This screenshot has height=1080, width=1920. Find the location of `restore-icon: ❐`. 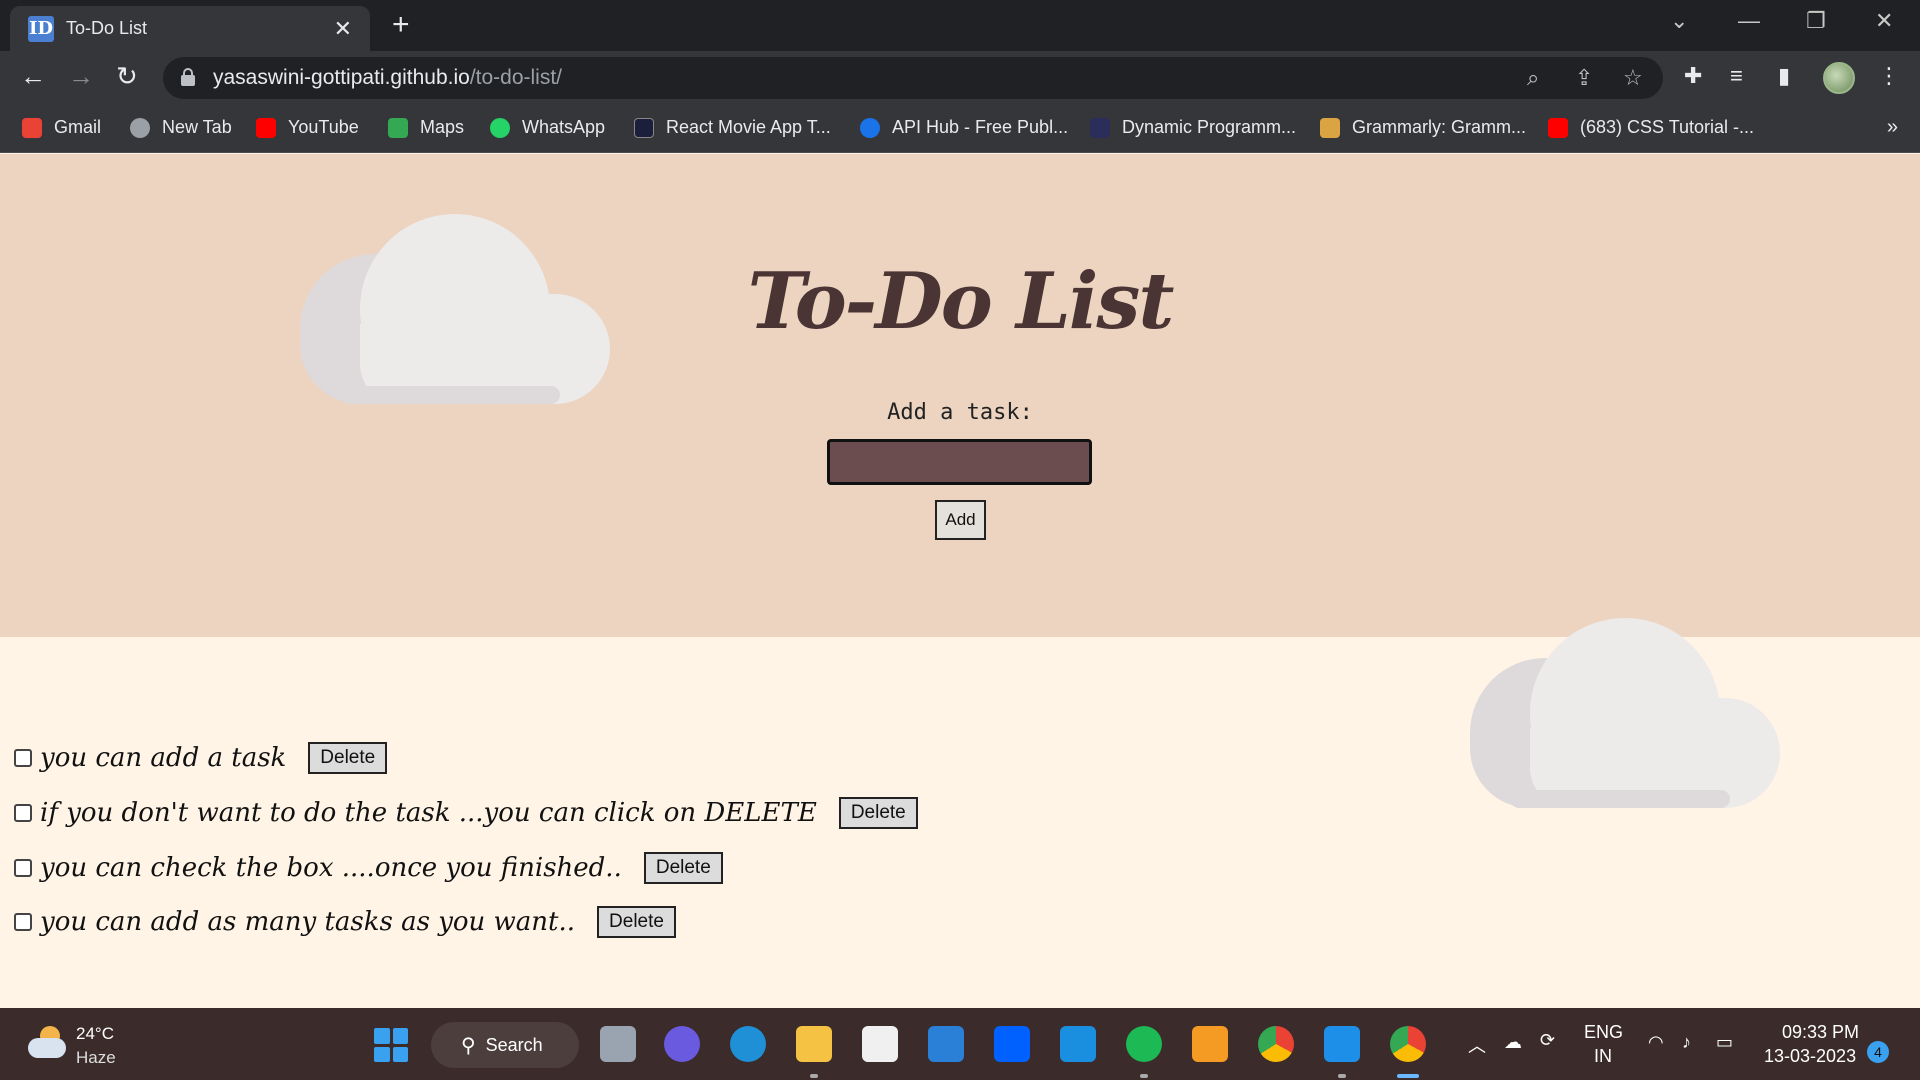

restore-icon: ❐ is located at coordinates (1816, 21).